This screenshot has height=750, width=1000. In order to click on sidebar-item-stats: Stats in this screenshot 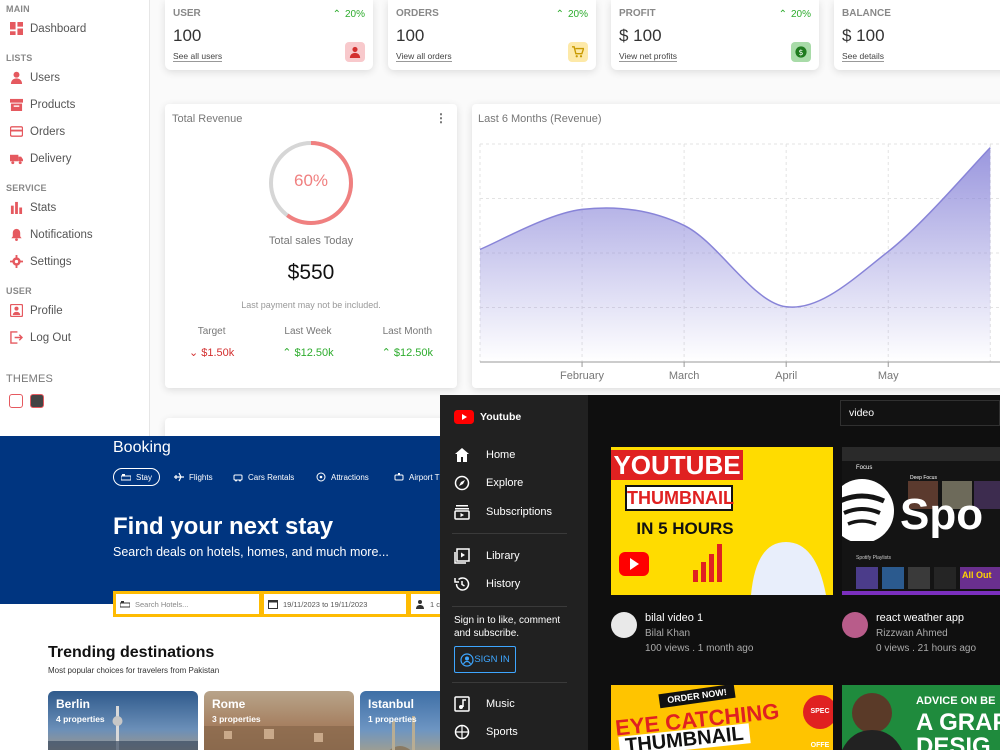, I will do `click(33, 207)`.